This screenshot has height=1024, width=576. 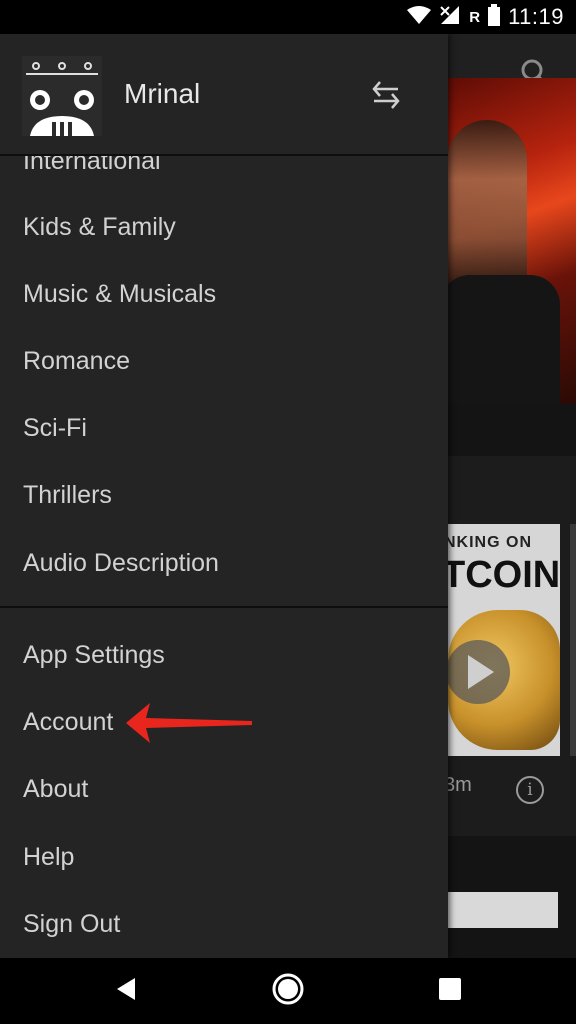 I want to click on menu-item-audio-description: Audio Description, so click(x=224, y=563).